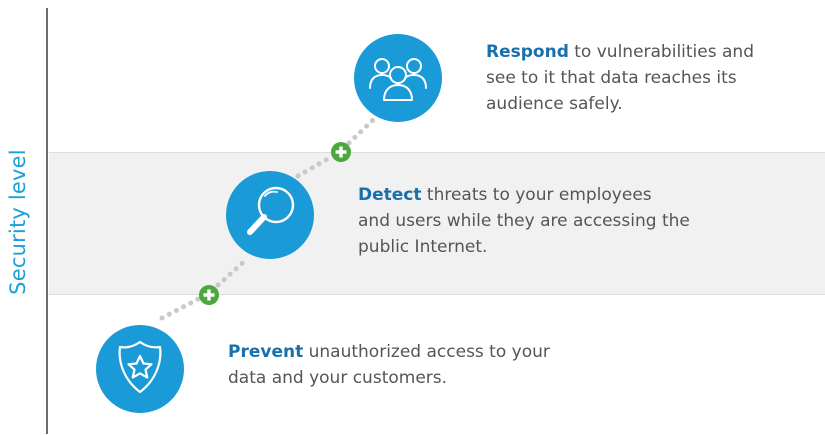 This screenshot has width=825, height=435. I want to click on respond-step-circle, so click(398, 78).